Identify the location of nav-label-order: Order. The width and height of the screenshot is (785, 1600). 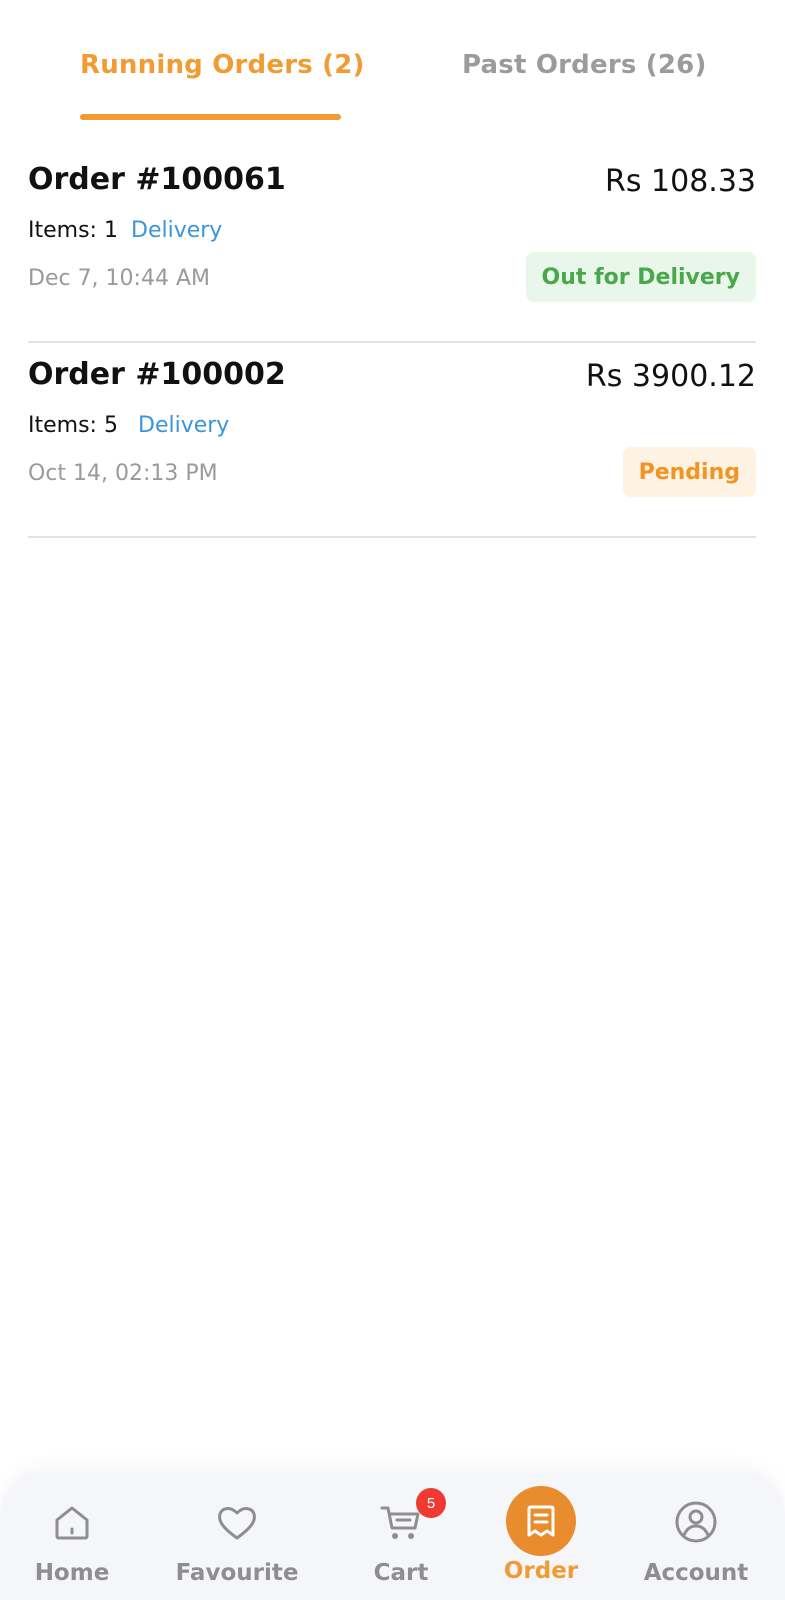
(541, 1571).